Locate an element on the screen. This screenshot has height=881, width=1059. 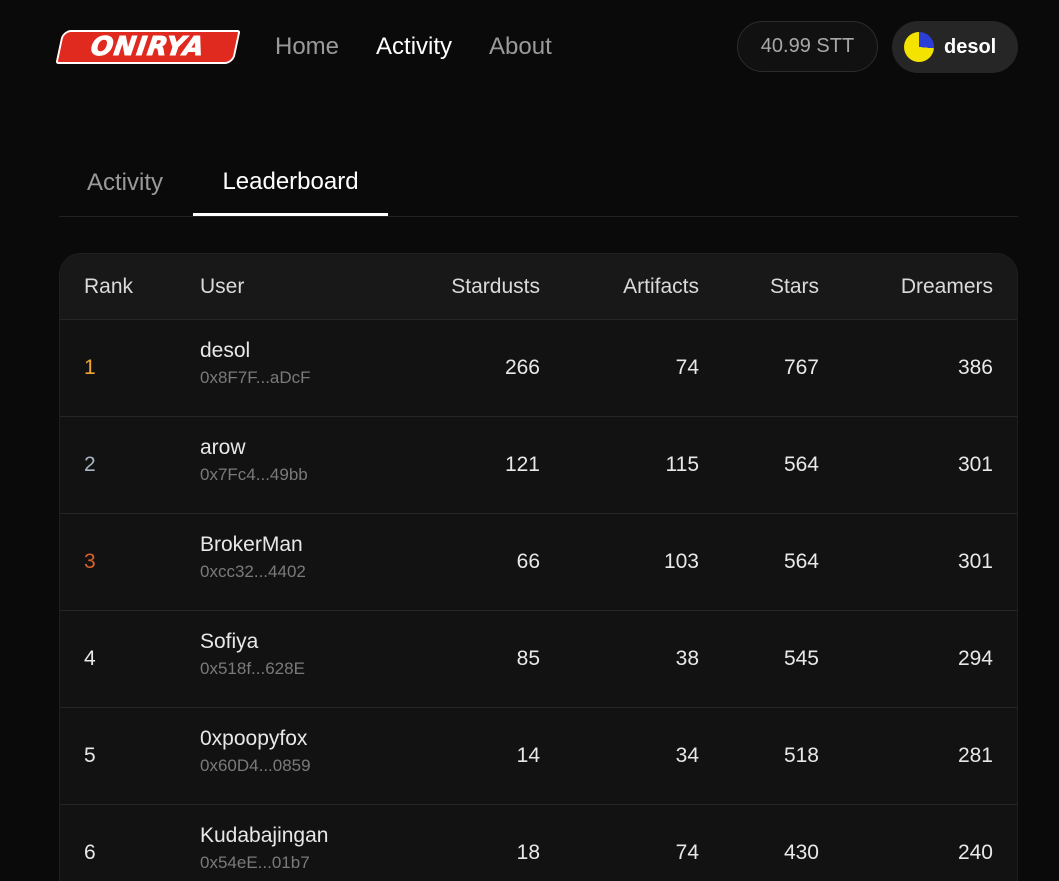
table-row: 4 Sofiya 0x518f...628E 85 38 545 294 is located at coordinates (538, 658).